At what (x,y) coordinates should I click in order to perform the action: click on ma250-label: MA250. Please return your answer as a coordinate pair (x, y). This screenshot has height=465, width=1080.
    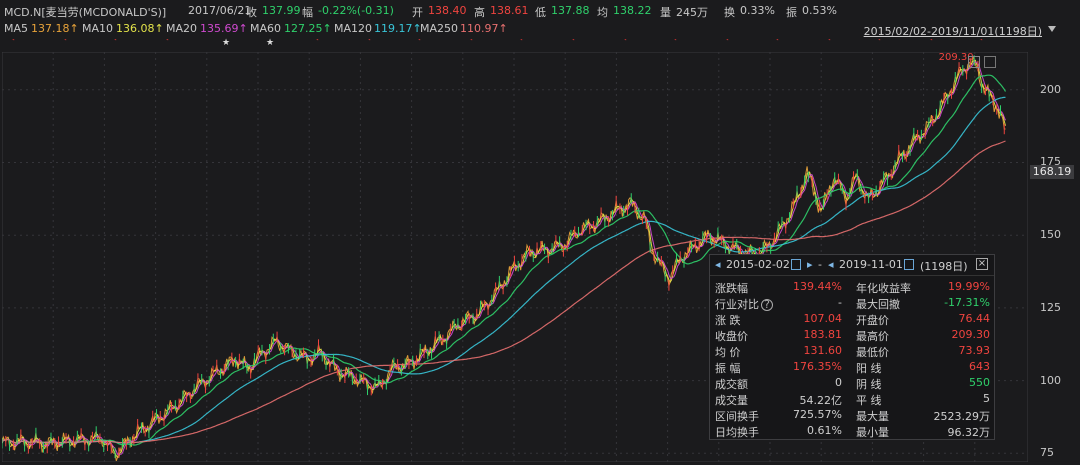
    Looking at the image, I should click on (439, 28).